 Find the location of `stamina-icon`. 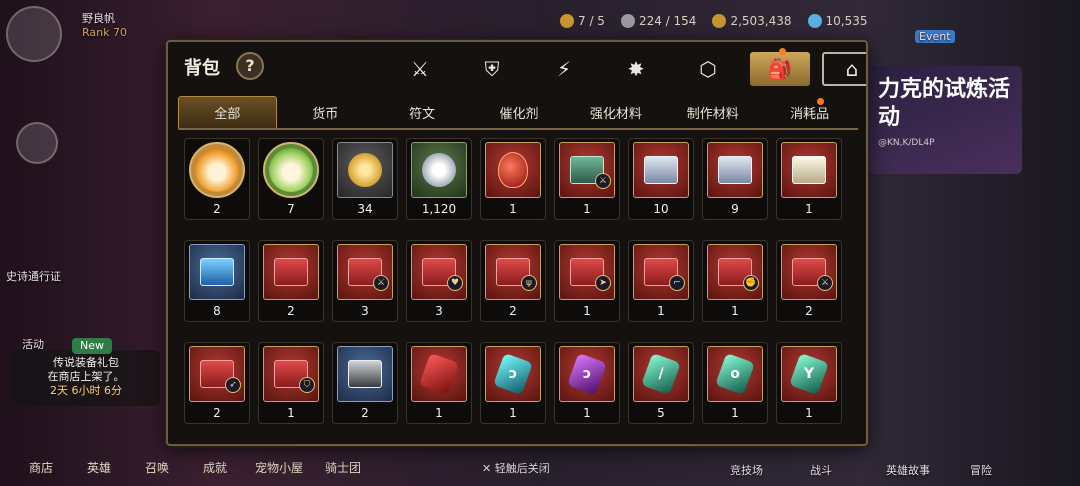

stamina-icon is located at coordinates (567, 21).